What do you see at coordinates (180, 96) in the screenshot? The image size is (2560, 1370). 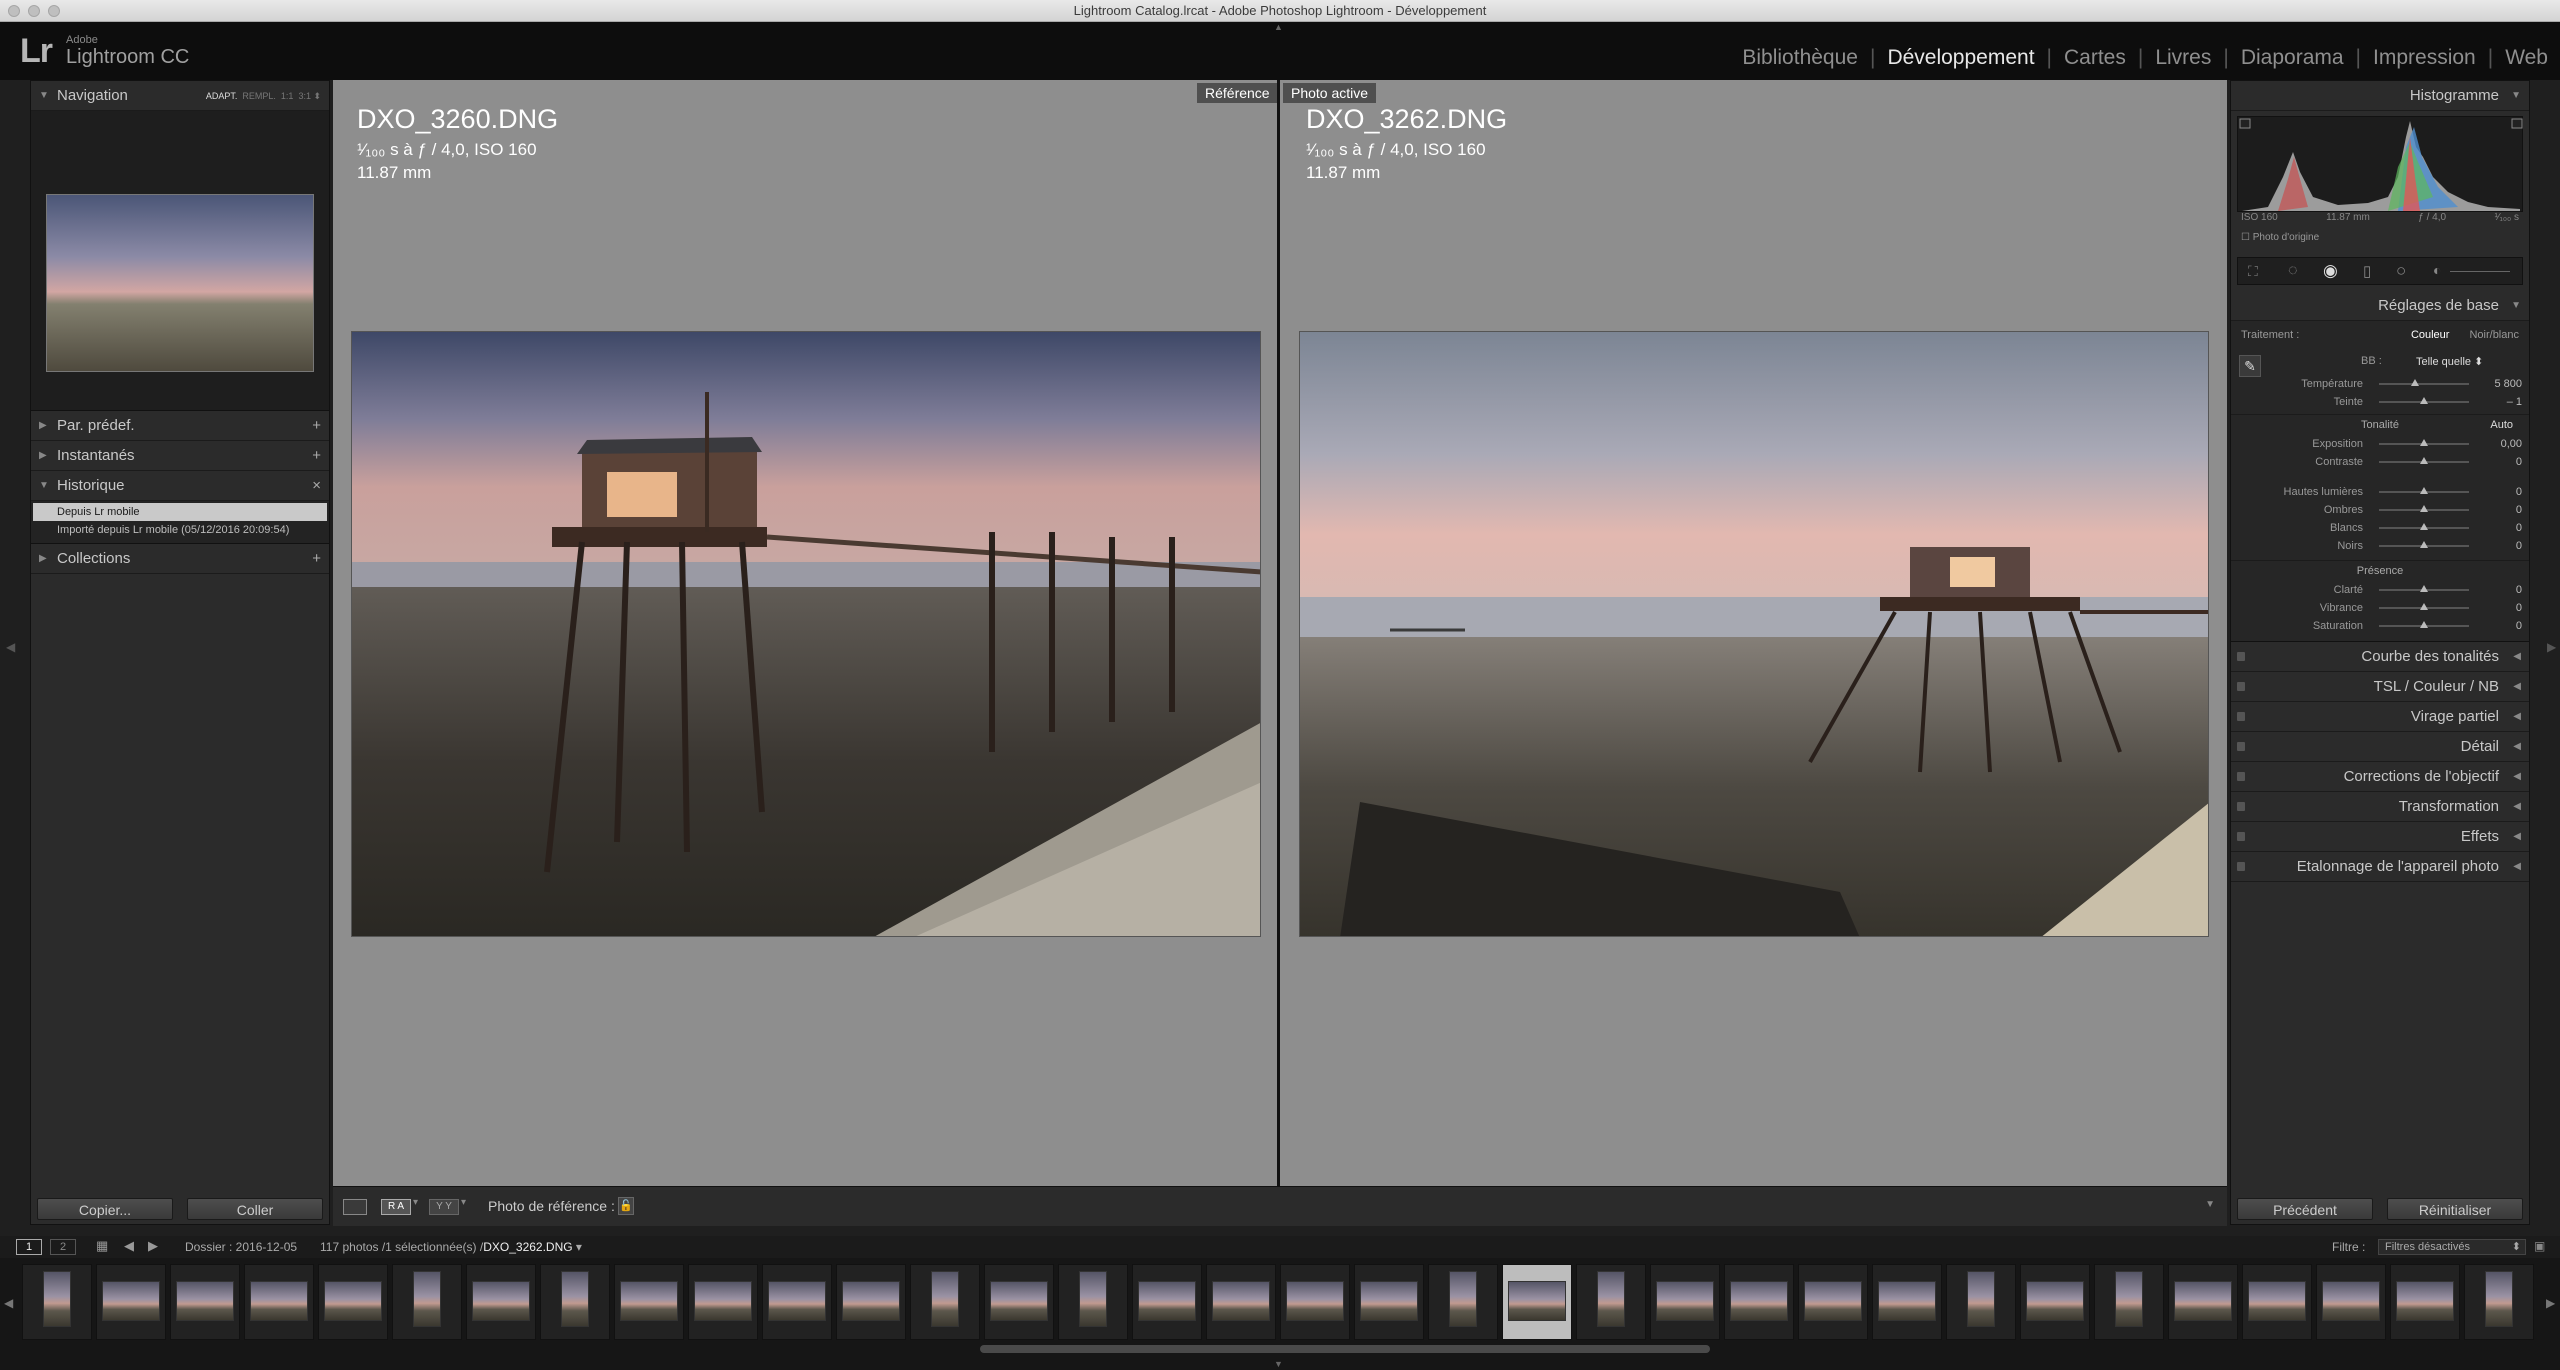 I see `navigator-header: ▼ Navigation ADAPT. REMPL. 1:1 3:1 ⬍` at bounding box center [180, 96].